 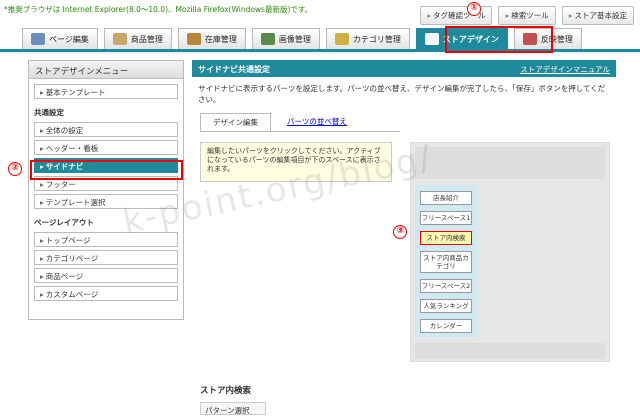 I want to click on section-title: ストア内検索, so click(x=226, y=391).